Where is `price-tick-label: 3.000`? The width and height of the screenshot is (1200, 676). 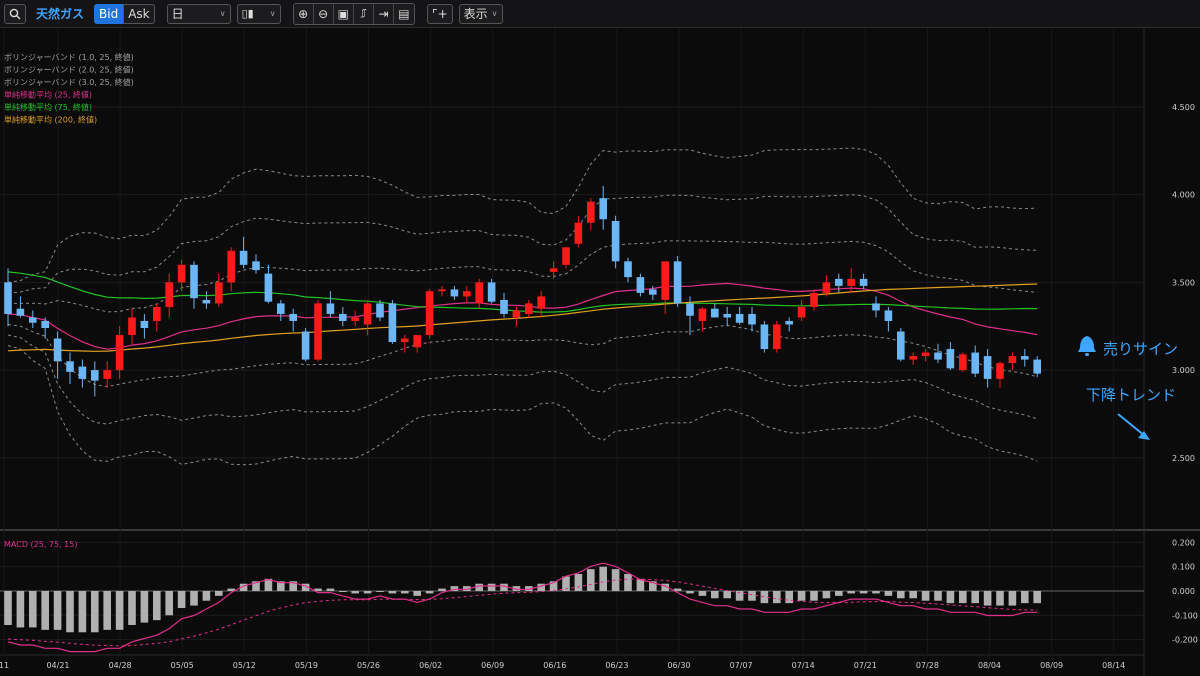
price-tick-label: 3.000 is located at coordinates (1183, 370).